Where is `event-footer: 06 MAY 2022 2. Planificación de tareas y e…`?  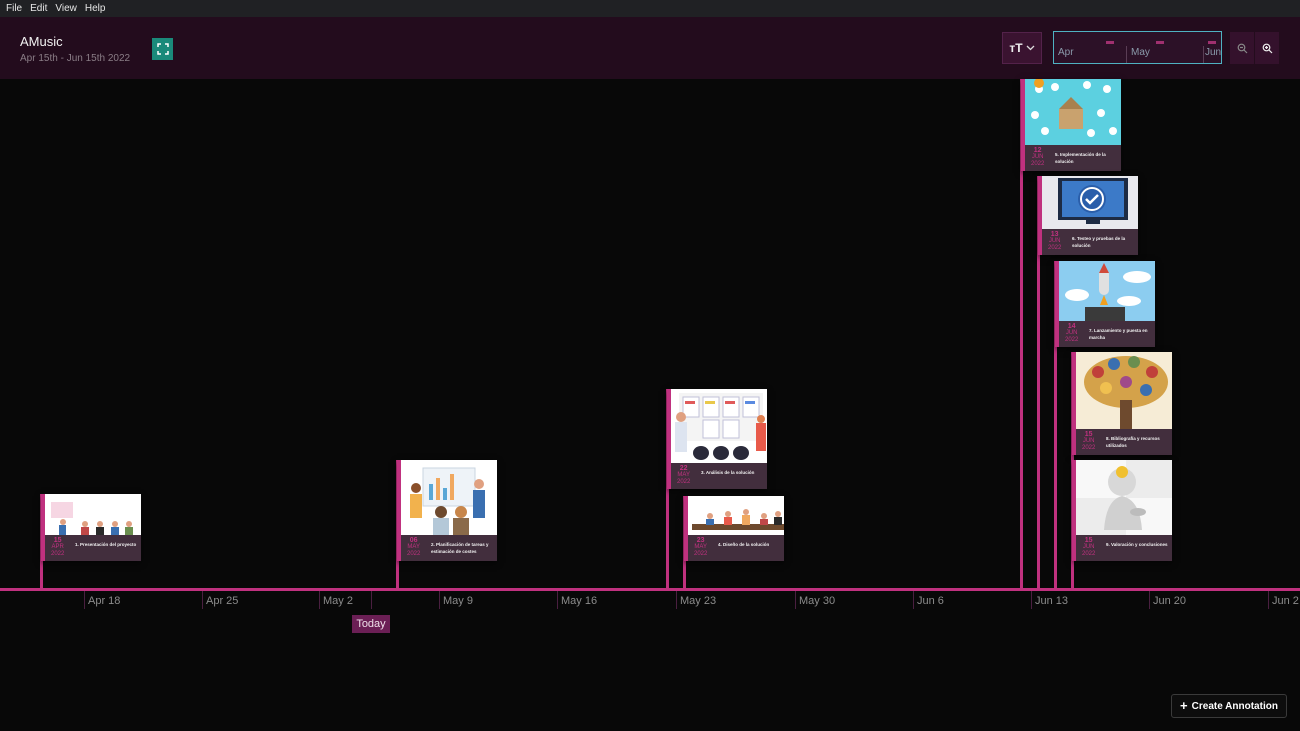 event-footer: 06 MAY 2022 2. Planificación de tareas y e… is located at coordinates (449, 548).